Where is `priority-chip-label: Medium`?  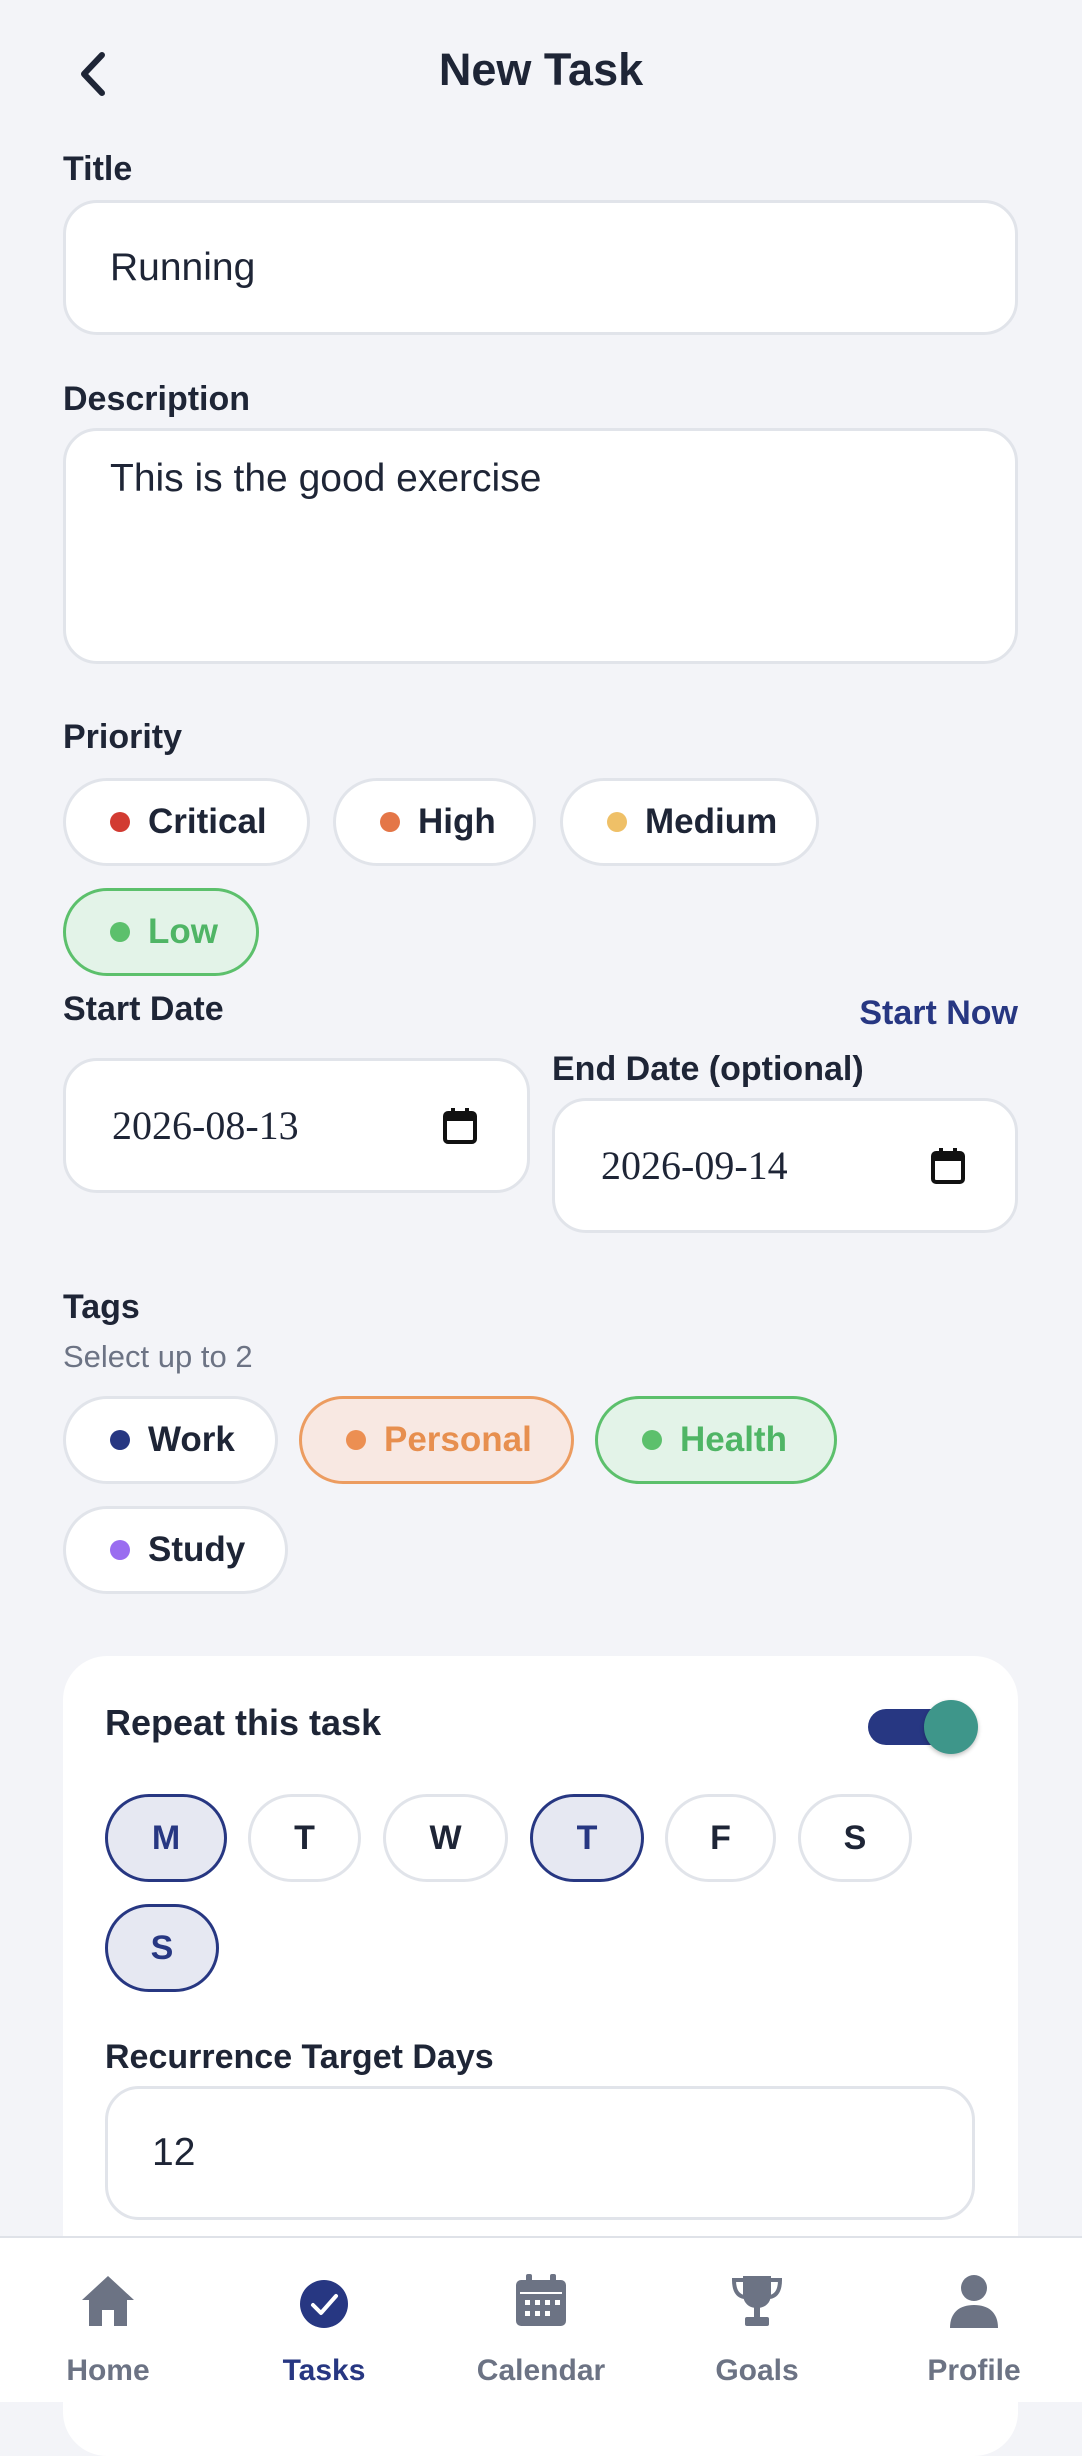 priority-chip-label: Medium is located at coordinates (711, 821).